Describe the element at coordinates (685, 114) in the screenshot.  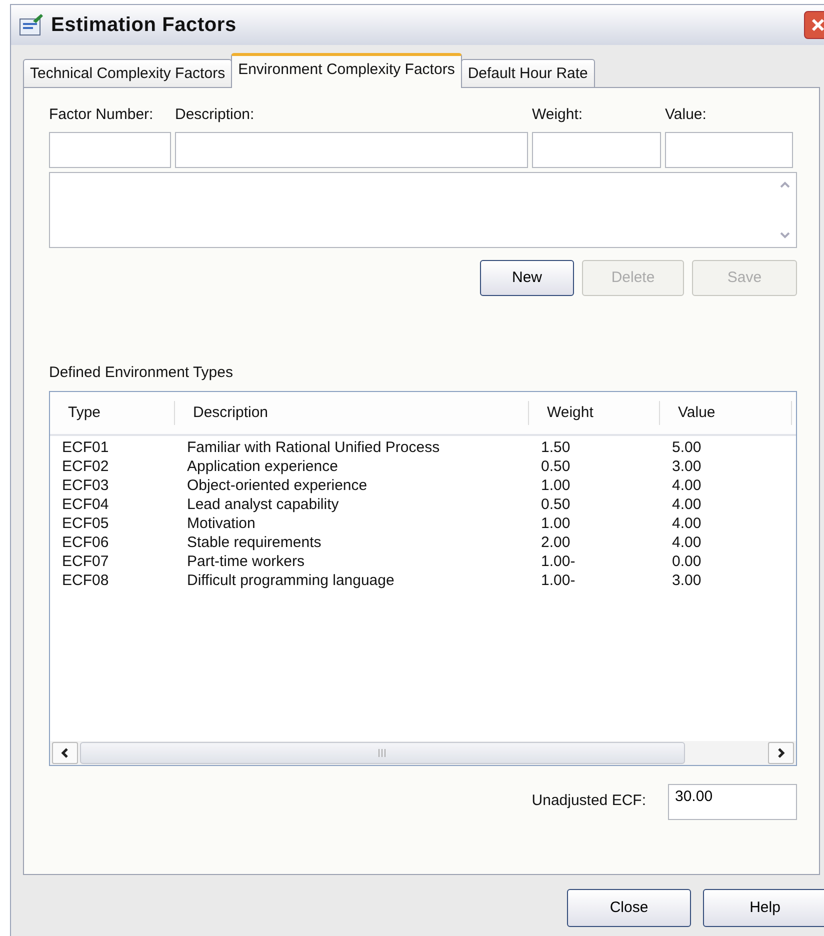
I see `field-label: Value:` at that location.